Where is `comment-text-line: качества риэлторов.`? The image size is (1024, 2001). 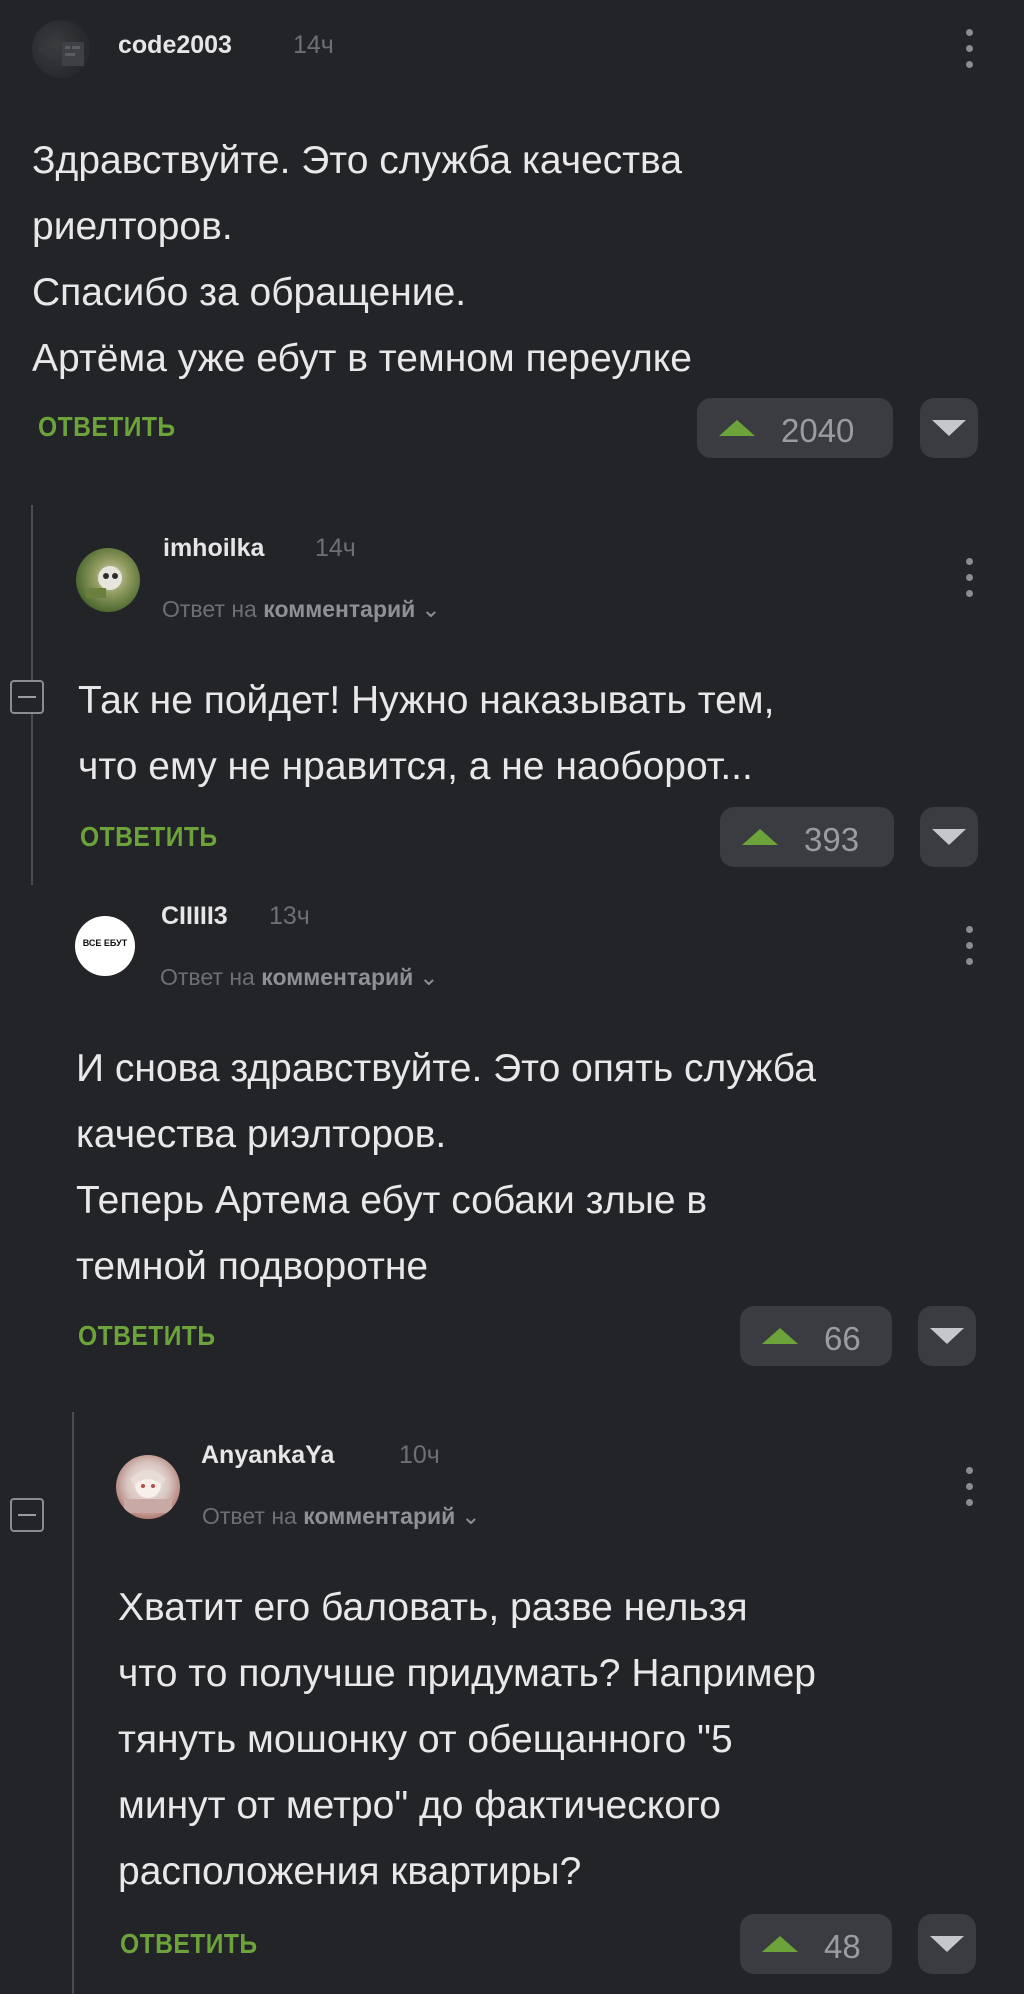
comment-text-line: качества риэлторов. is located at coordinates (261, 1134).